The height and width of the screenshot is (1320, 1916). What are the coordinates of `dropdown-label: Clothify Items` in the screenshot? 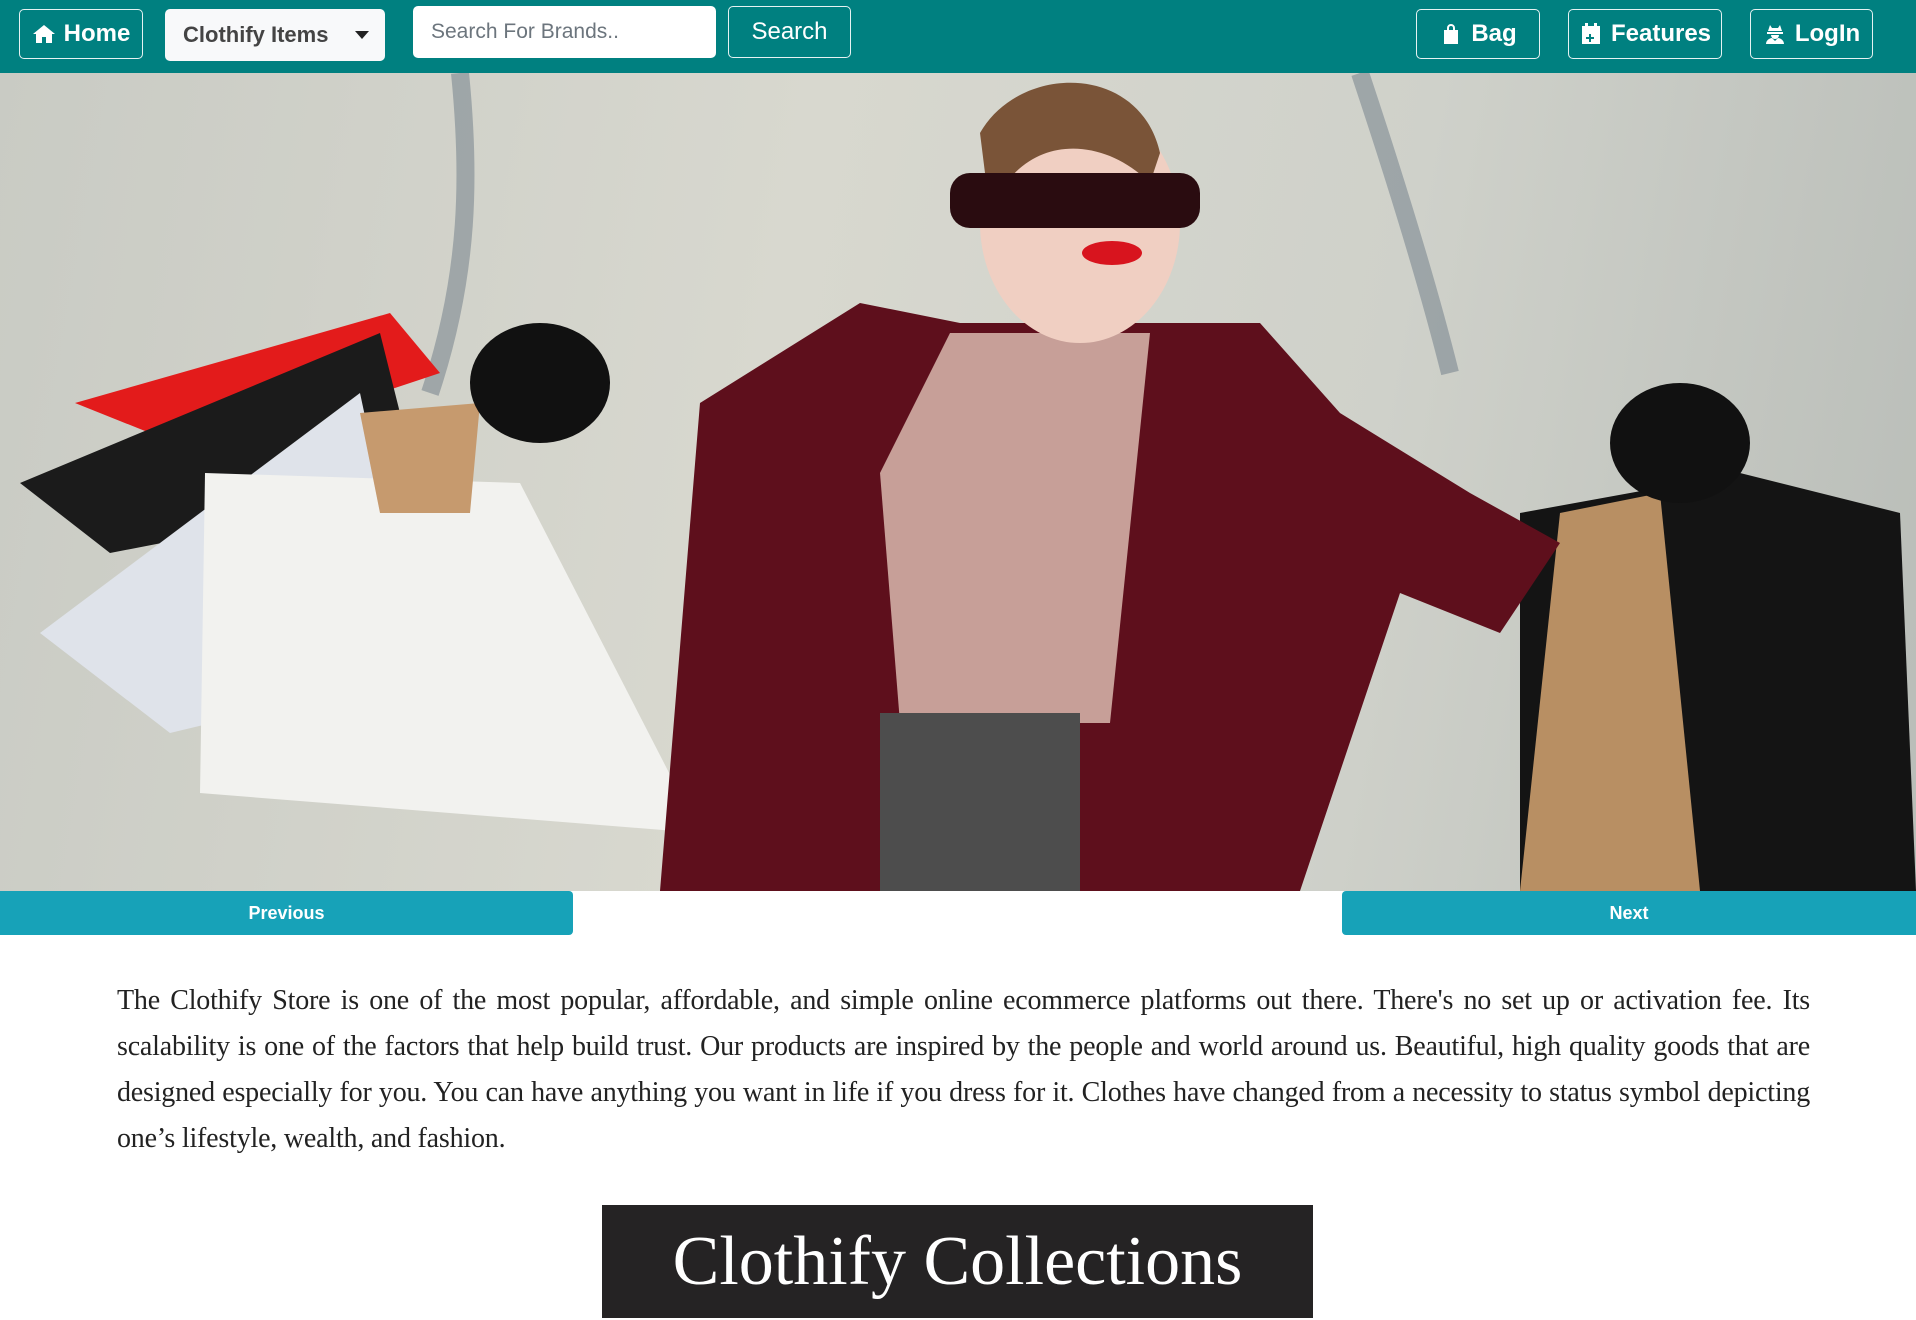 It's located at (256, 34).